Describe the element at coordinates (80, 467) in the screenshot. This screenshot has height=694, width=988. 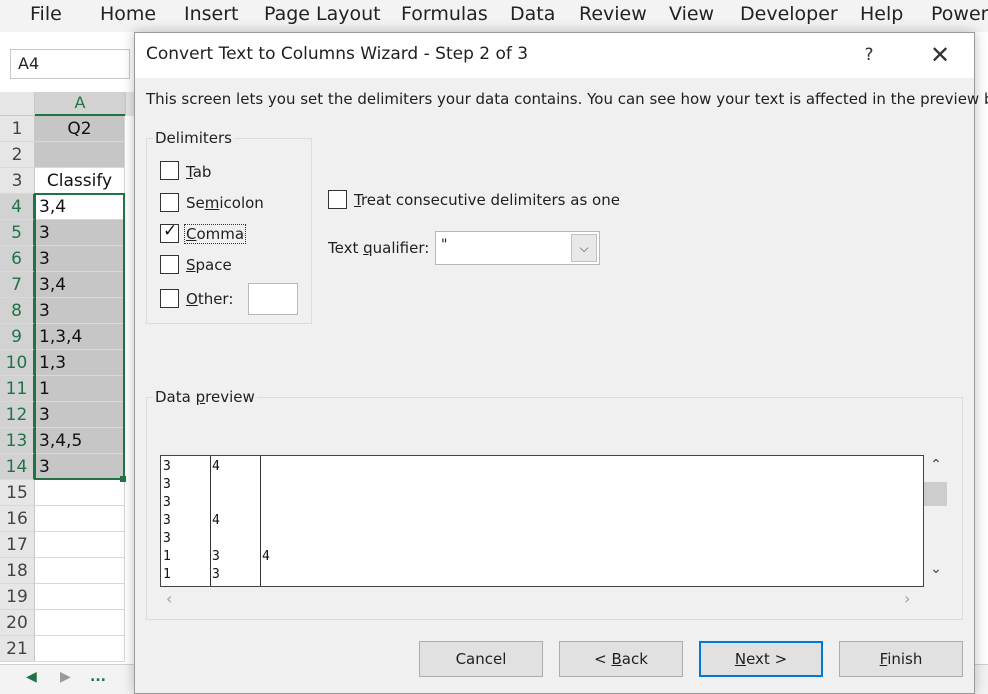
I see `cell-a14: 3` at that location.